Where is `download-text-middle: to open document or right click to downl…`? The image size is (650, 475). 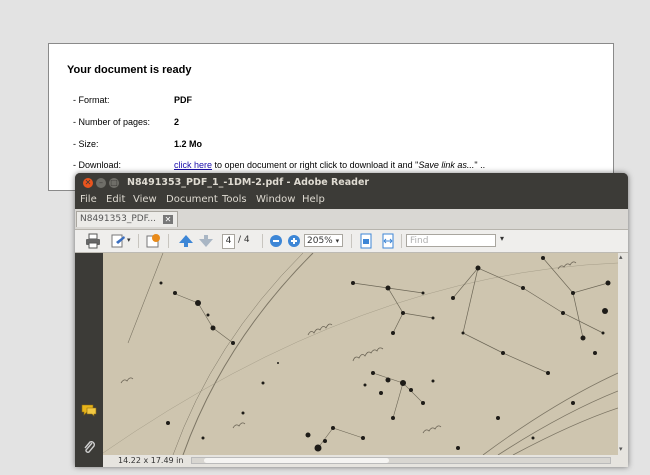
download-text-middle: to open document or right click to downl… is located at coordinates (315, 165).